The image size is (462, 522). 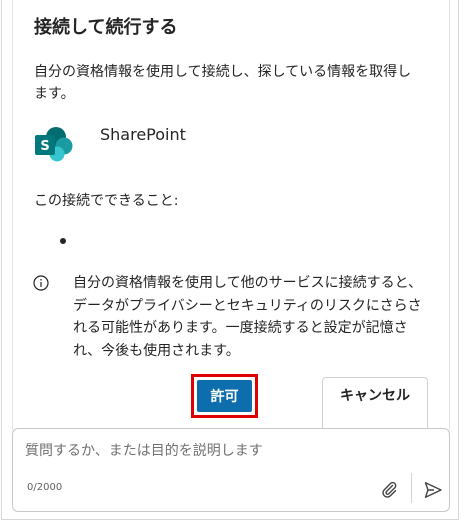 I want to click on composer-divider, so click(x=411, y=488).